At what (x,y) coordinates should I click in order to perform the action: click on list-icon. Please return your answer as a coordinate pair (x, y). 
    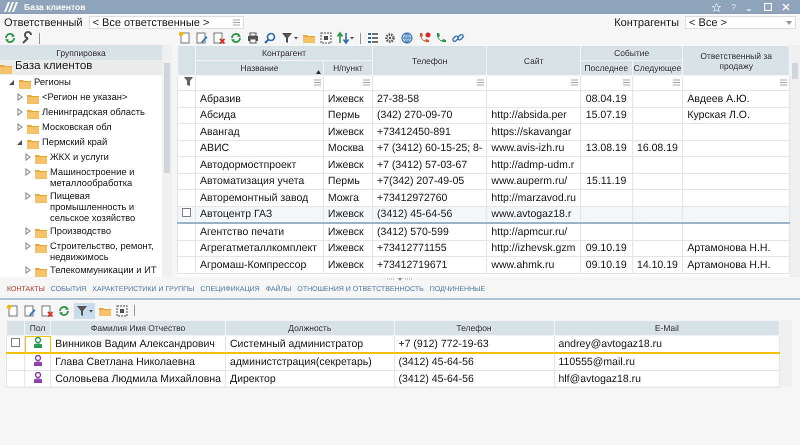
    Looking at the image, I should click on (373, 38).